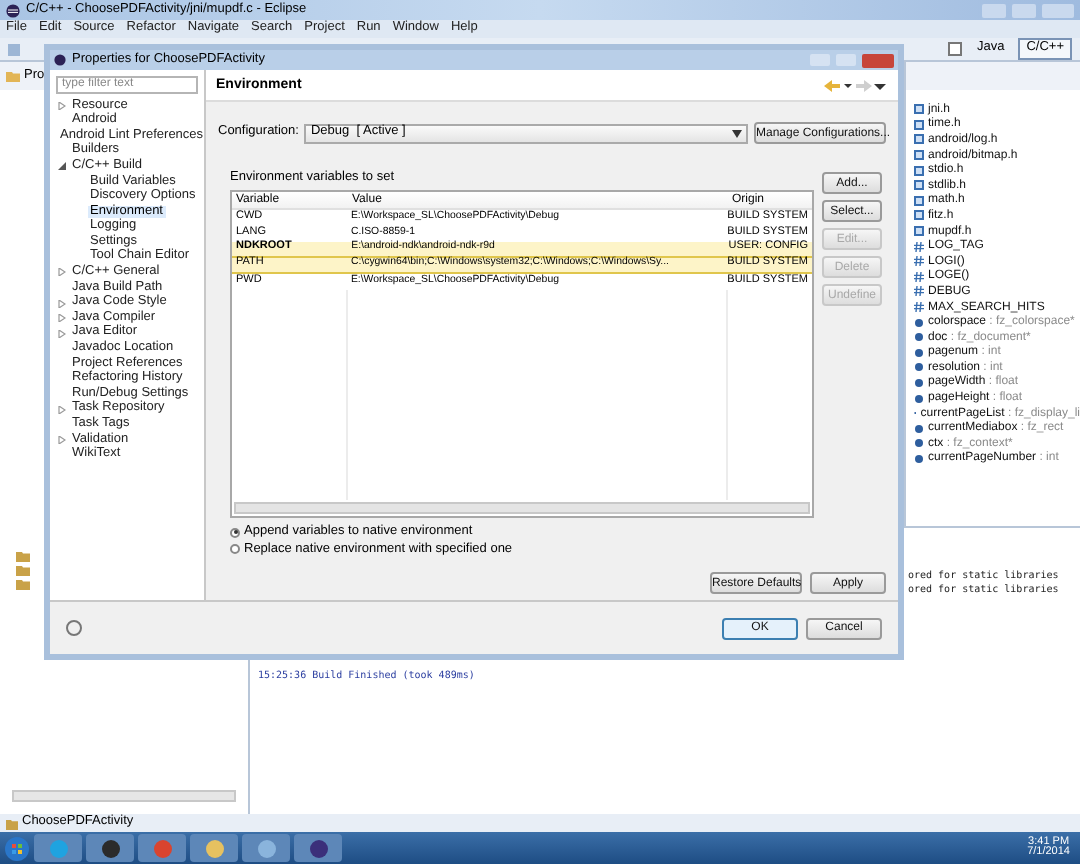 The image size is (1080, 864). I want to click on close-button, so click(878, 60).